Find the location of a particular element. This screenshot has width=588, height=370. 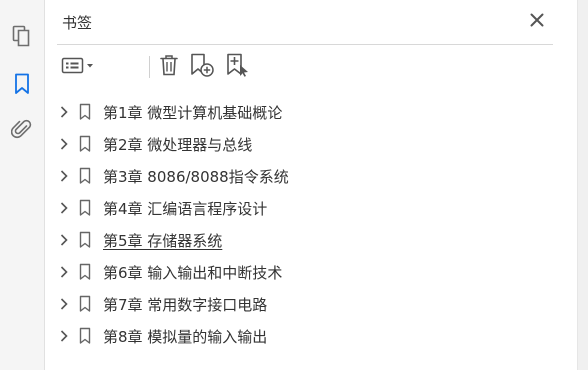

new-bookmark-from-structure-button is located at coordinates (238, 67).